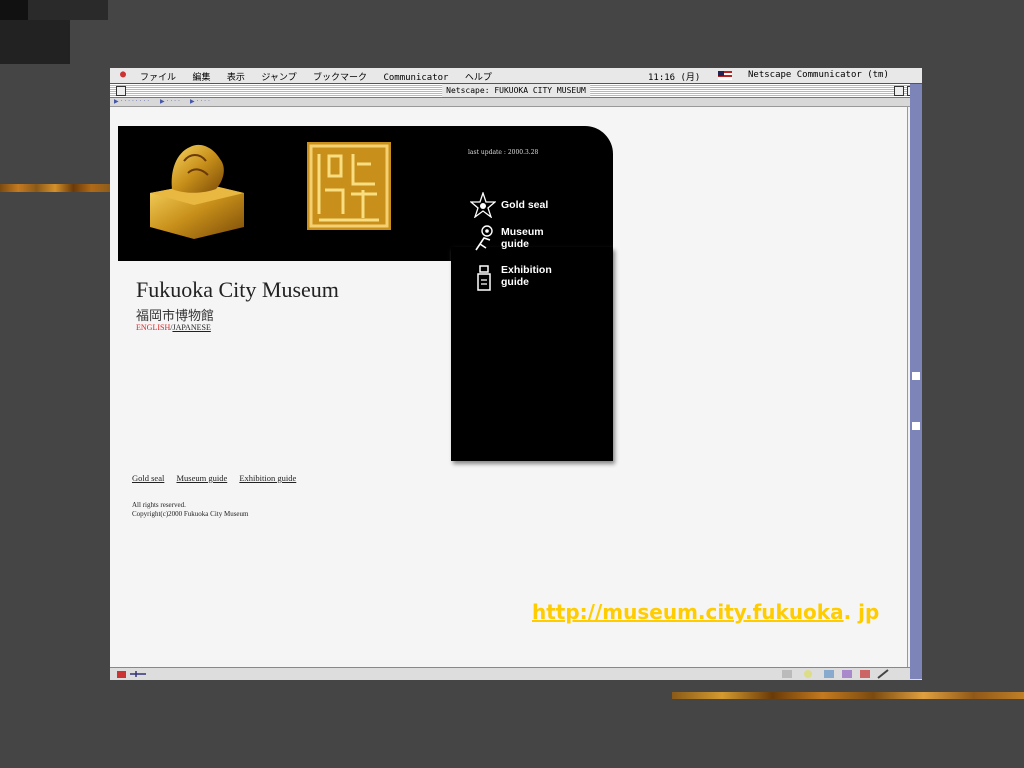  Describe the element at coordinates (131, 102) in the screenshot. I see `toolbar-tab-icon: ▶ · · · · · · · ·` at that location.